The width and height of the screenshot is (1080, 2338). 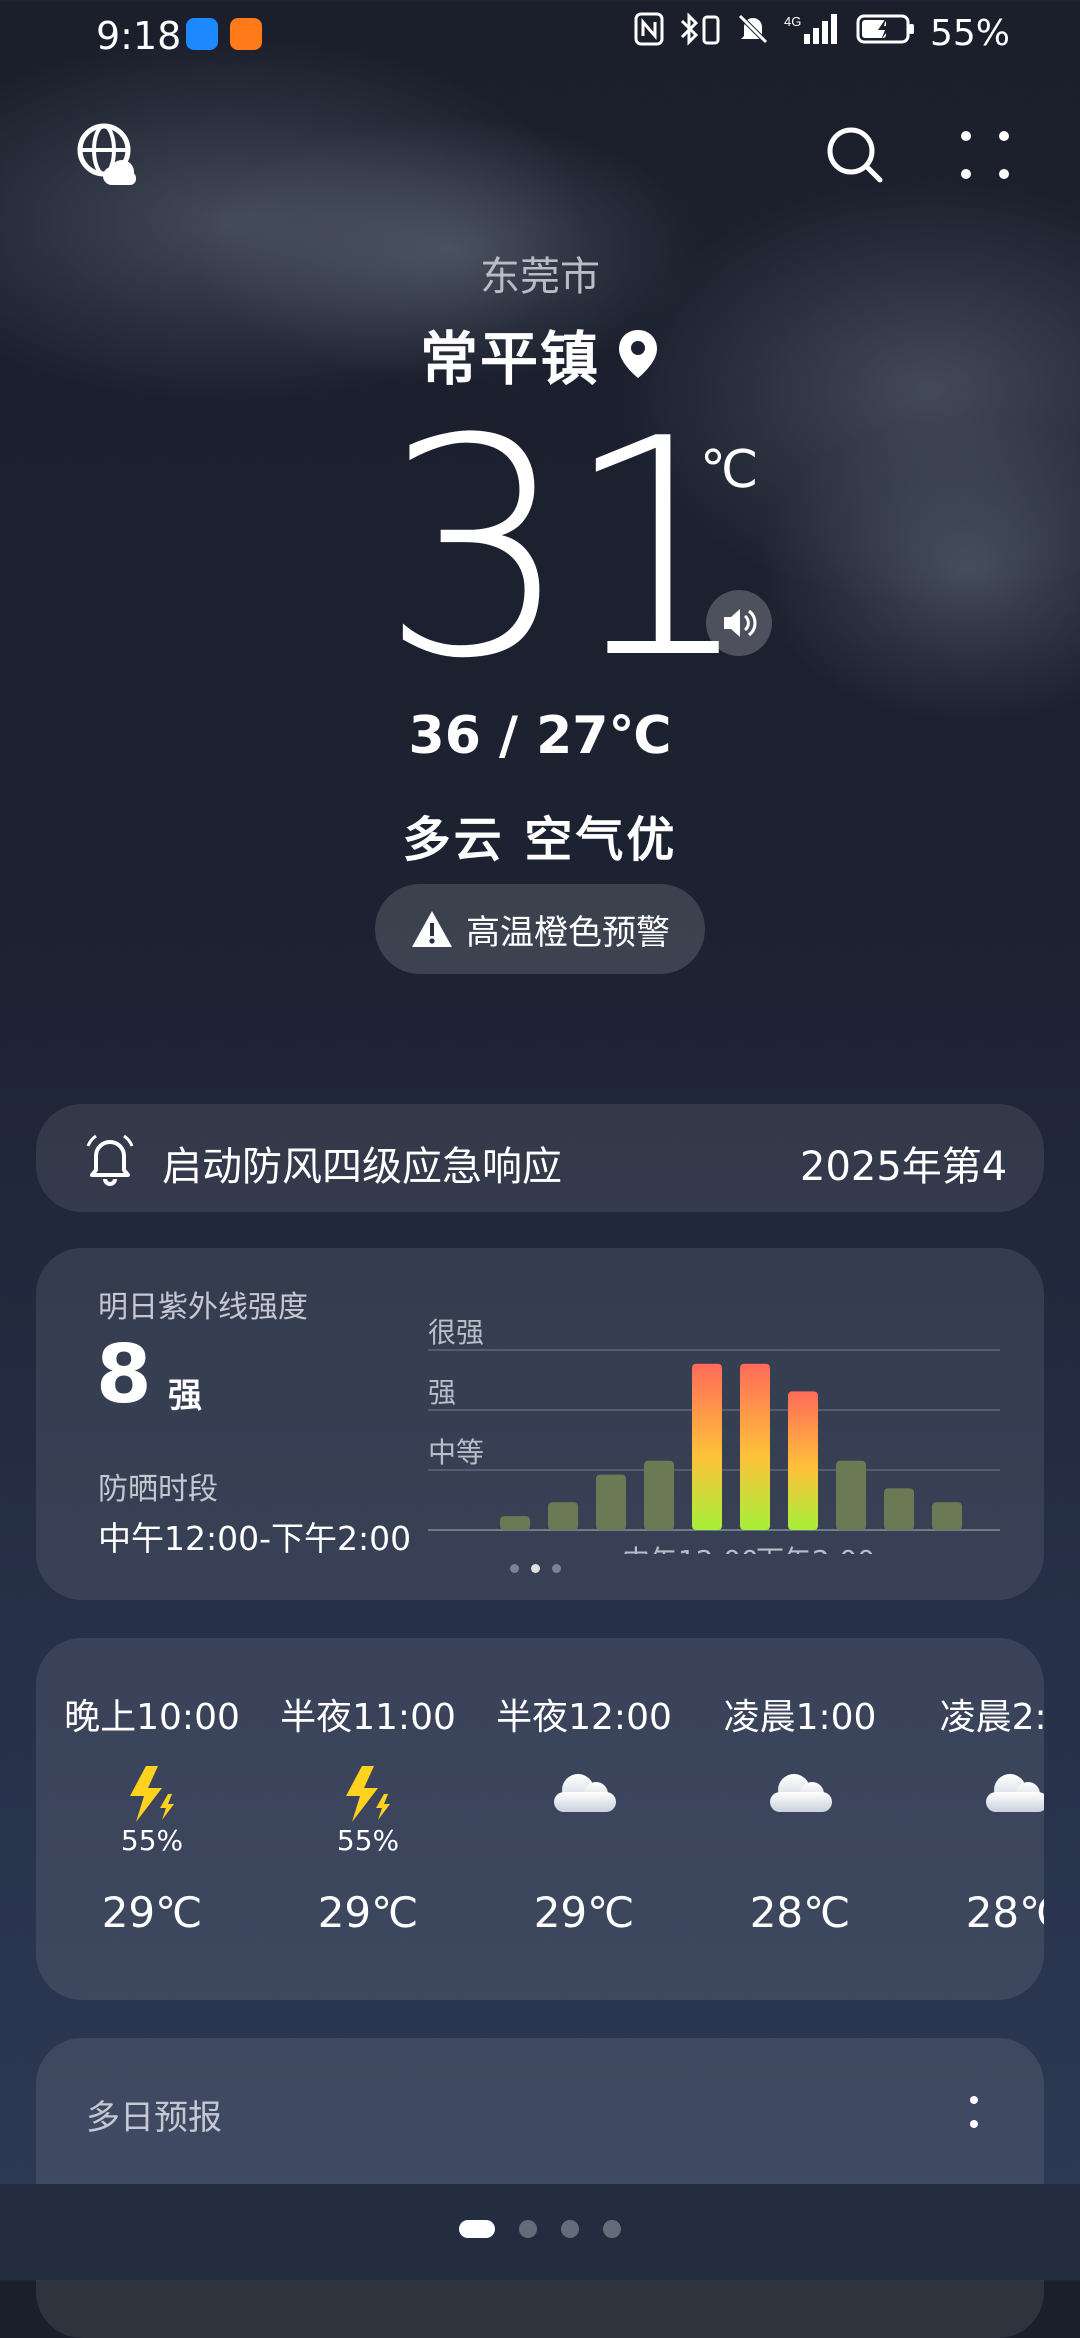 What do you see at coordinates (368, 1717) in the screenshot?
I see `hour-time: 半夜11:00` at bounding box center [368, 1717].